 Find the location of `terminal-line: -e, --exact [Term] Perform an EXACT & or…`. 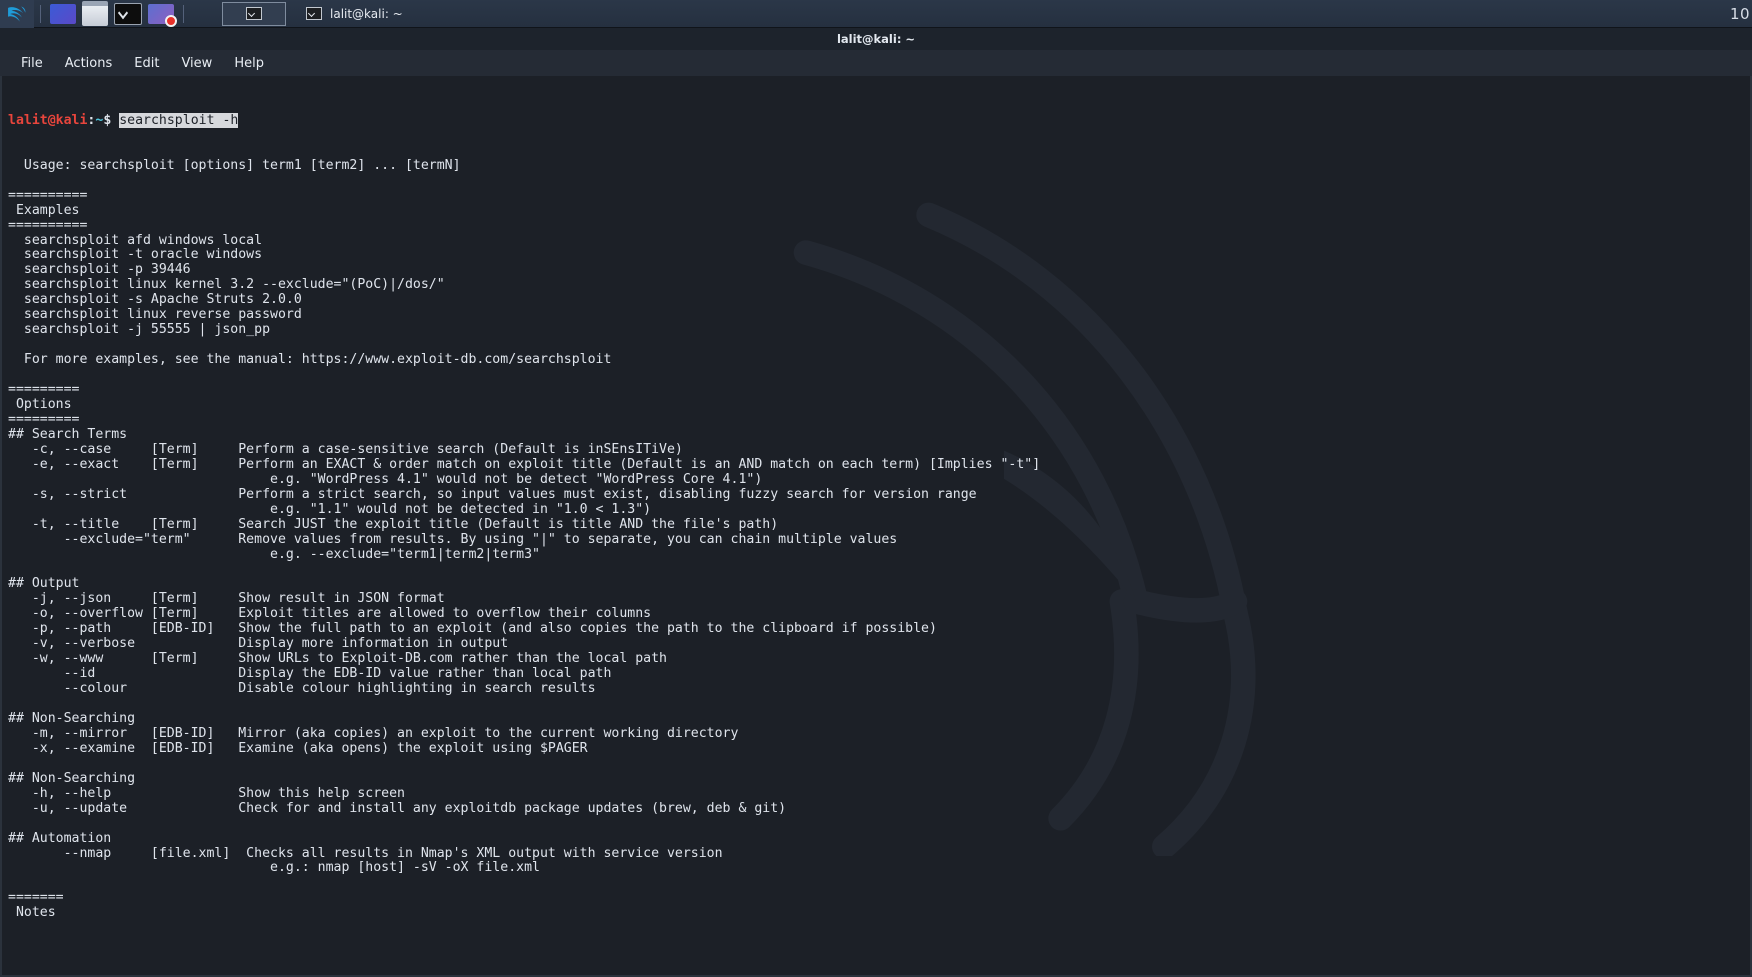

terminal-line: -e, --exact [Term] Perform an EXACT & or… is located at coordinates (524, 464).